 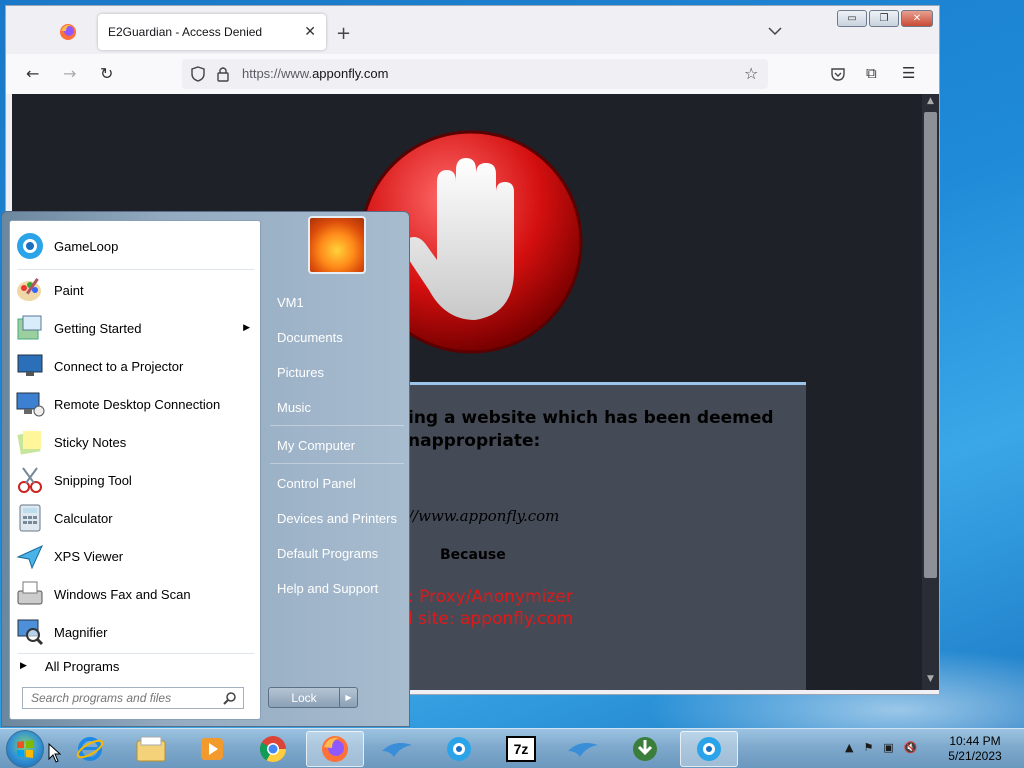 I want to click on start-item-control-panel: Control Panel, so click(x=336, y=483).